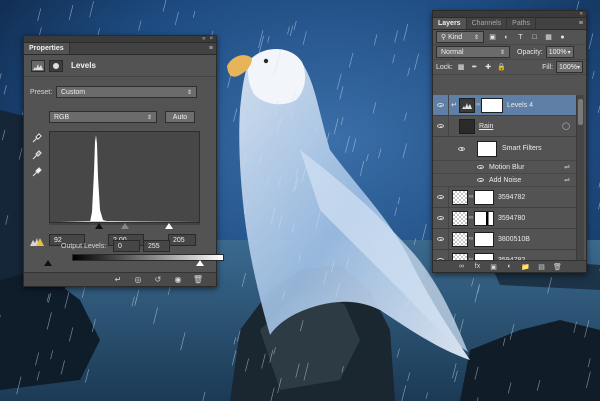  I want to click on layer-row-rain: Rain ◯, so click(505, 126).